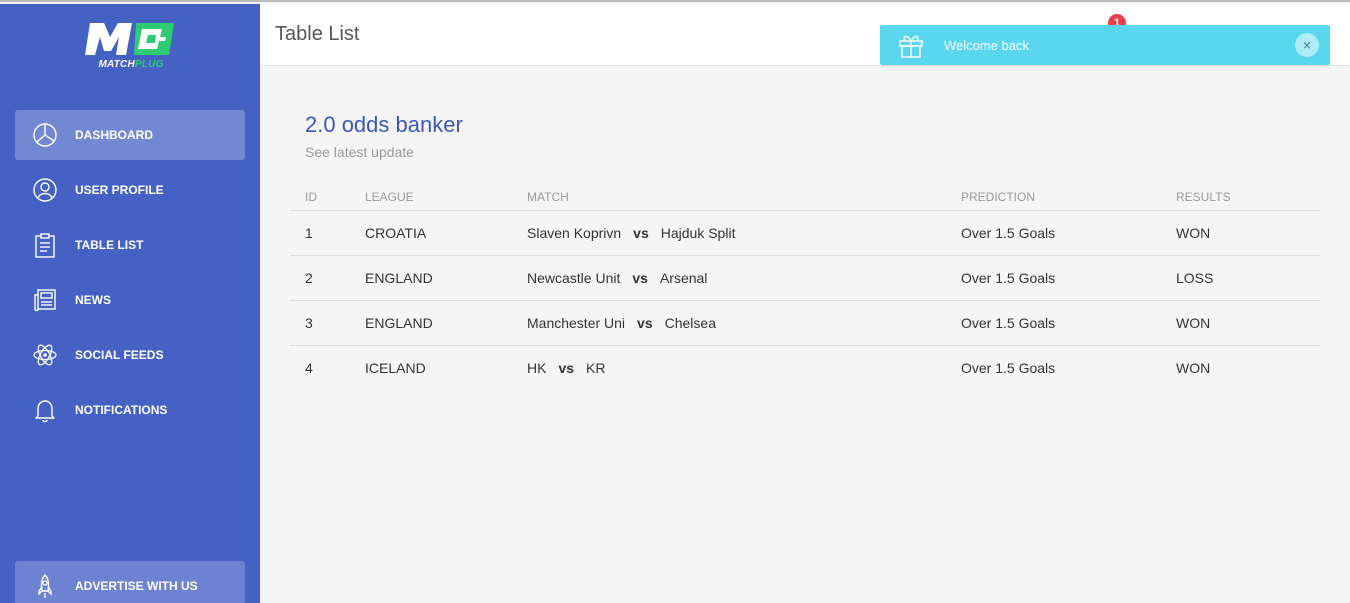 This screenshot has width=1350, height=603. What do you see at coordinates (1307, 45) in the screenshot?
I see `close-icon: ×` at bounding box center [1307, 45].